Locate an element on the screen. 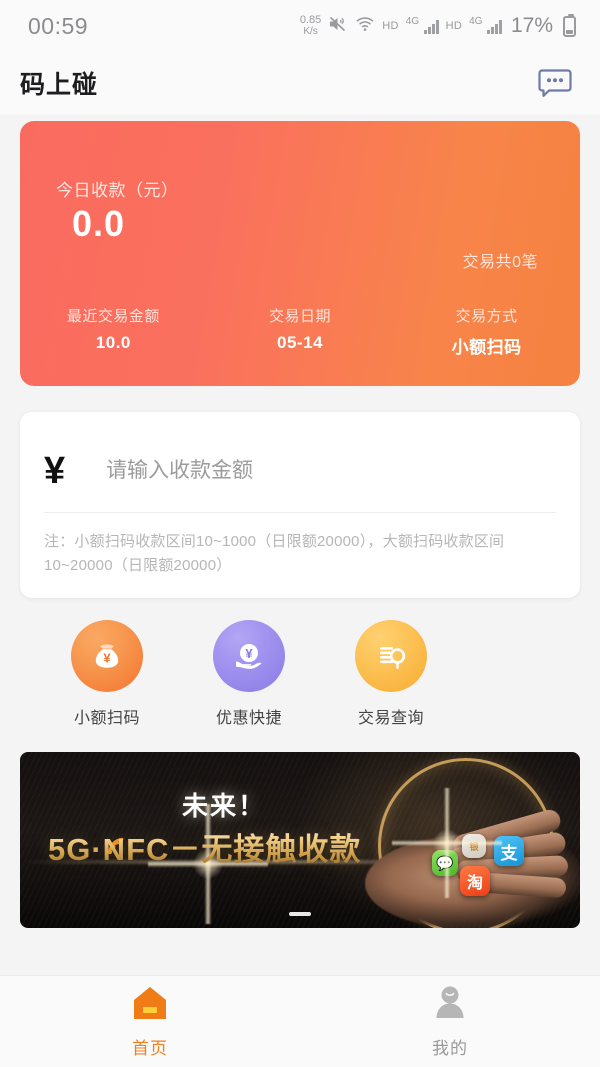 Image resolution: width=600 pixels, height=1067 pixels. status-clock: 00:59 is located at coordinates (58, 25).